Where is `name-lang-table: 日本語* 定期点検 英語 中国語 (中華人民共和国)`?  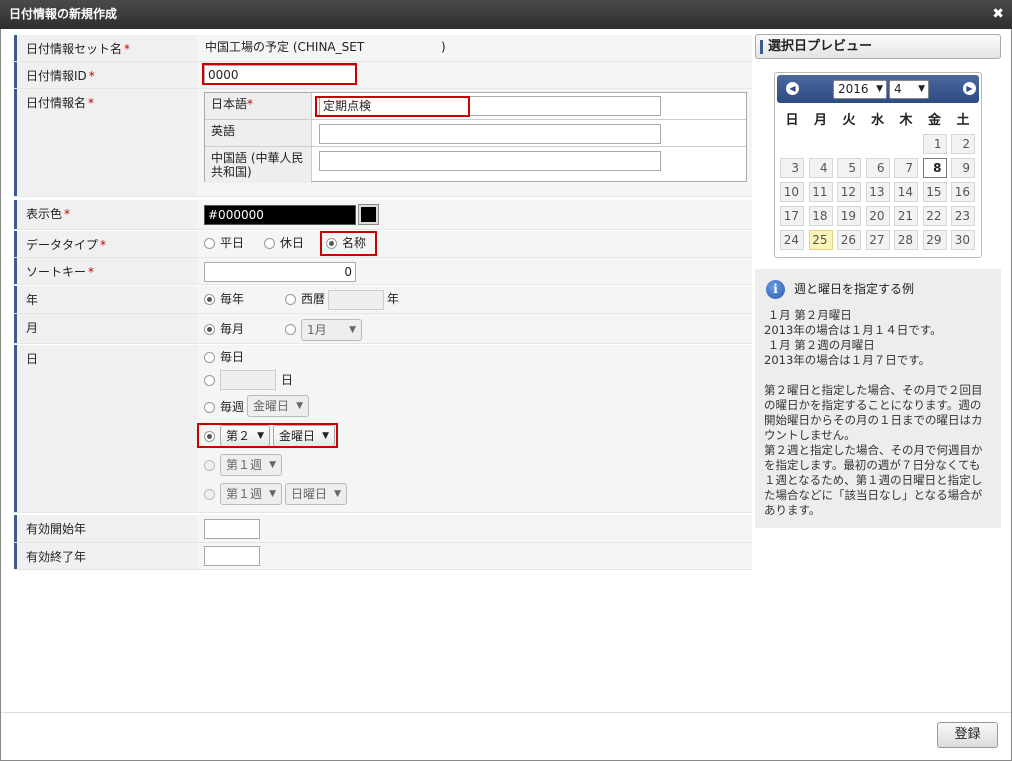 name-lang-table: 日本語* 定期点検 英語 中国語 (中華人民共和国) is located at coordinates (475, 137).